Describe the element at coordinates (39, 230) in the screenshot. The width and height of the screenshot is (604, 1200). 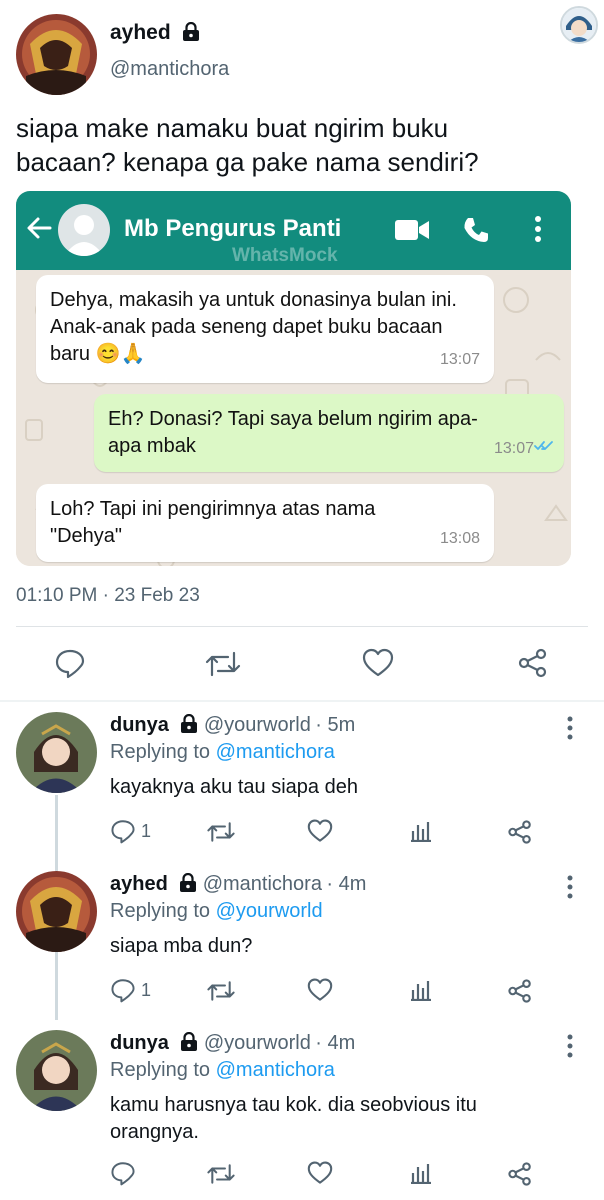
I see `back-arrow-icon` at that location.